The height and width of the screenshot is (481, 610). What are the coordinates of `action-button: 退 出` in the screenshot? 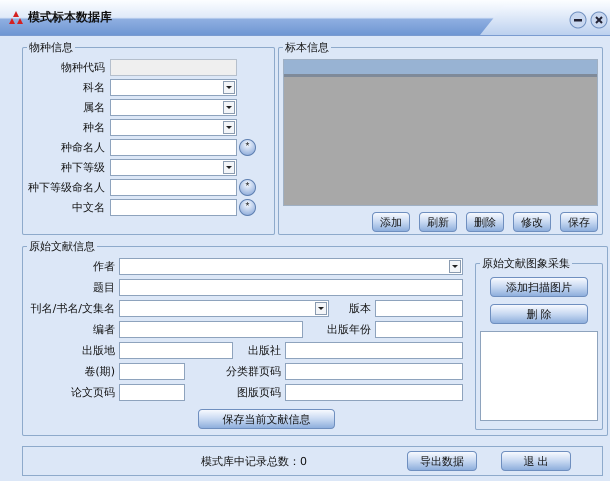 It's located at (536, 461).